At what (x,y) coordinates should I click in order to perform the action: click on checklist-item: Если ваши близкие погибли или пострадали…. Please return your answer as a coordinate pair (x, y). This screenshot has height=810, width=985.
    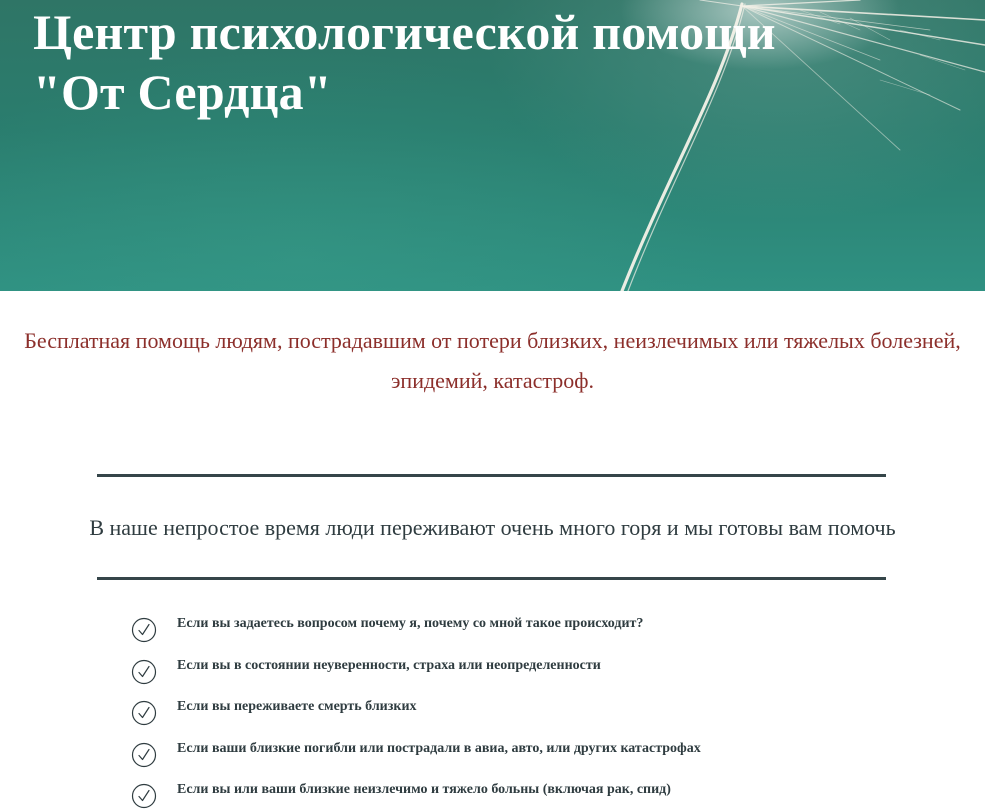
    Looking at the image, I should click on (510, 758).